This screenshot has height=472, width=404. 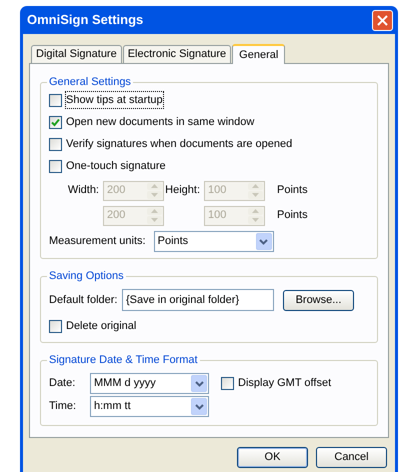 I want to click on checkbox-label: Open new documents in same window, so click(x=160, y=122).